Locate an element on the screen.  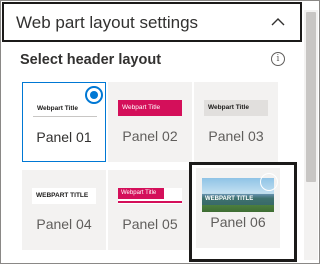
section-title: Select header layout is located at coordinates (91, 60).